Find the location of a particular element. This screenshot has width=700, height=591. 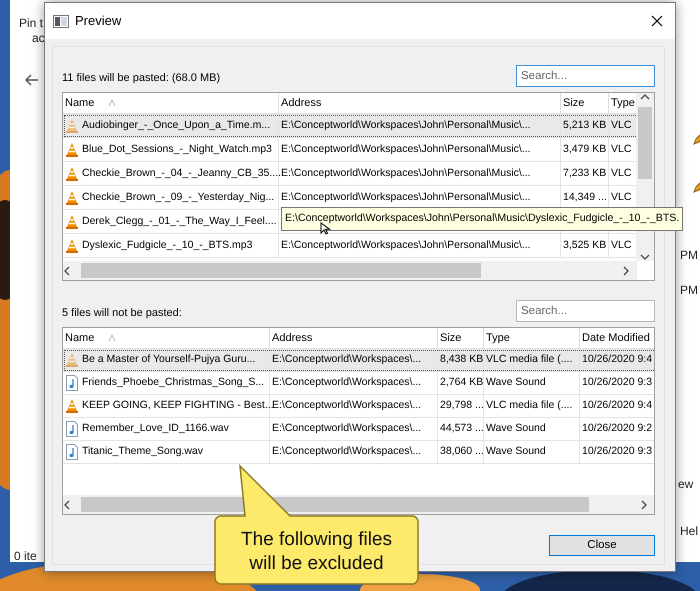

table-cell: 3,479 KB is located at coordinates (585, 150).